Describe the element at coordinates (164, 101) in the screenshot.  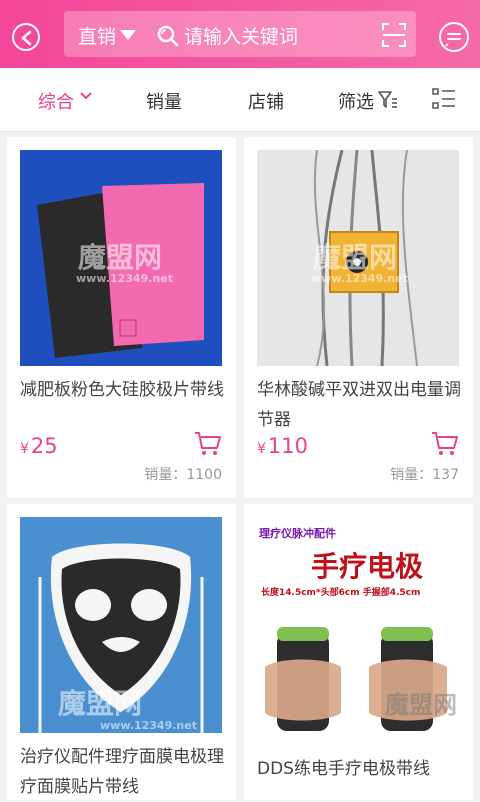
I see `sort-sales-tab: 销量` at that location.